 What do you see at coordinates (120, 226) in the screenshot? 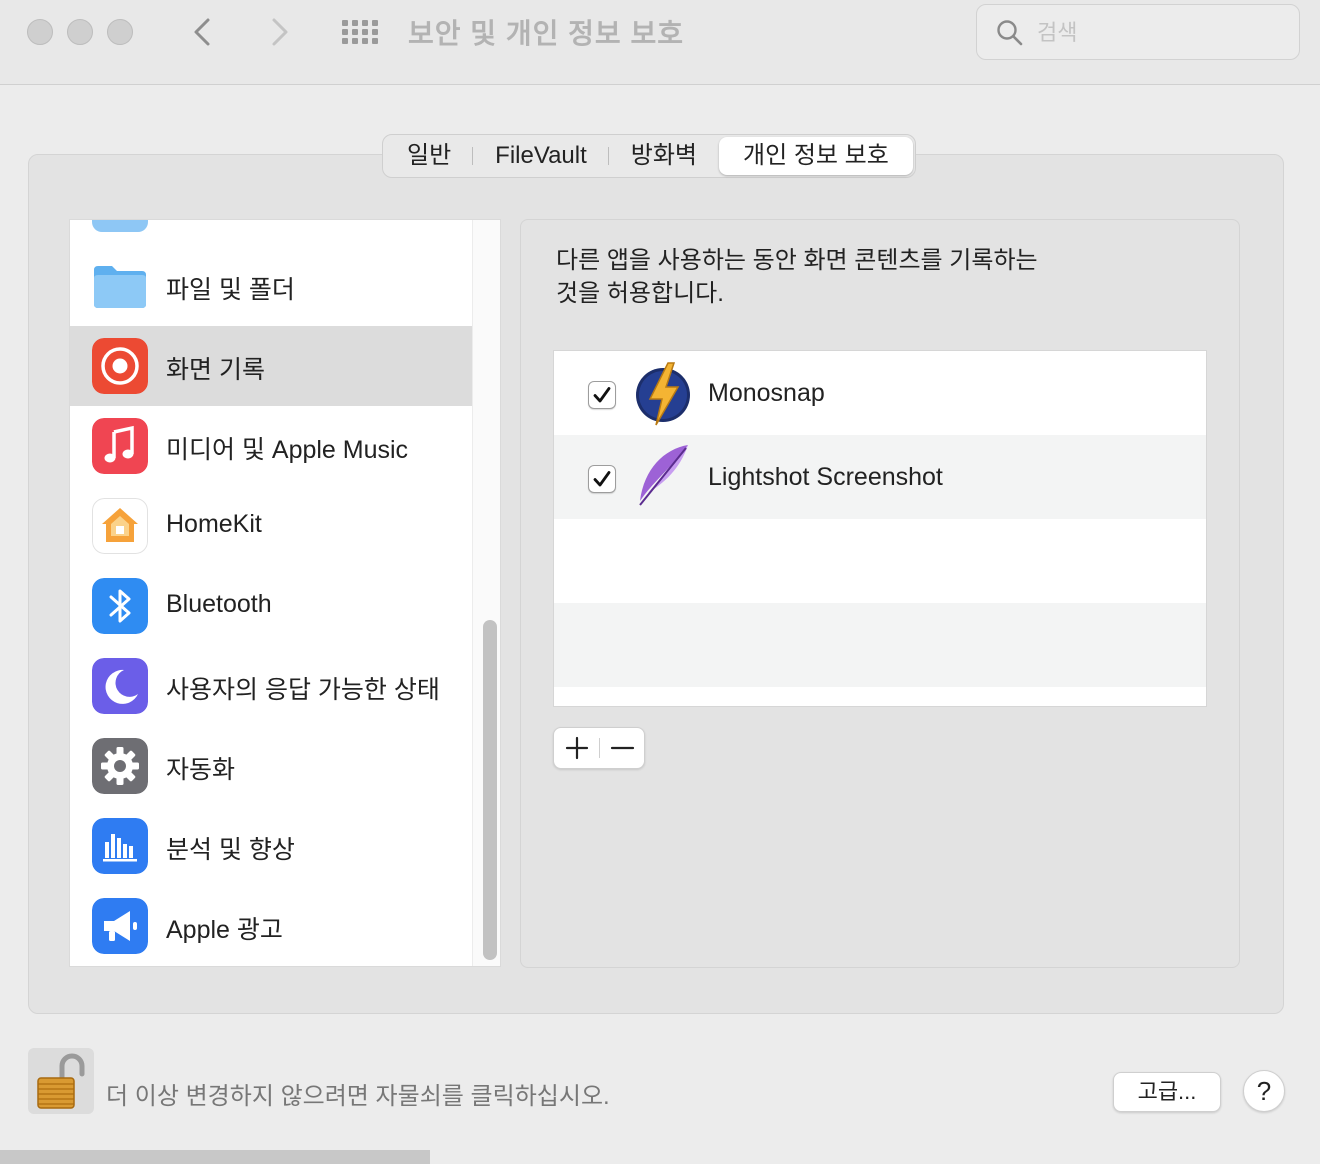
I see `partial-item-icon` at bounding box center [120, 226].